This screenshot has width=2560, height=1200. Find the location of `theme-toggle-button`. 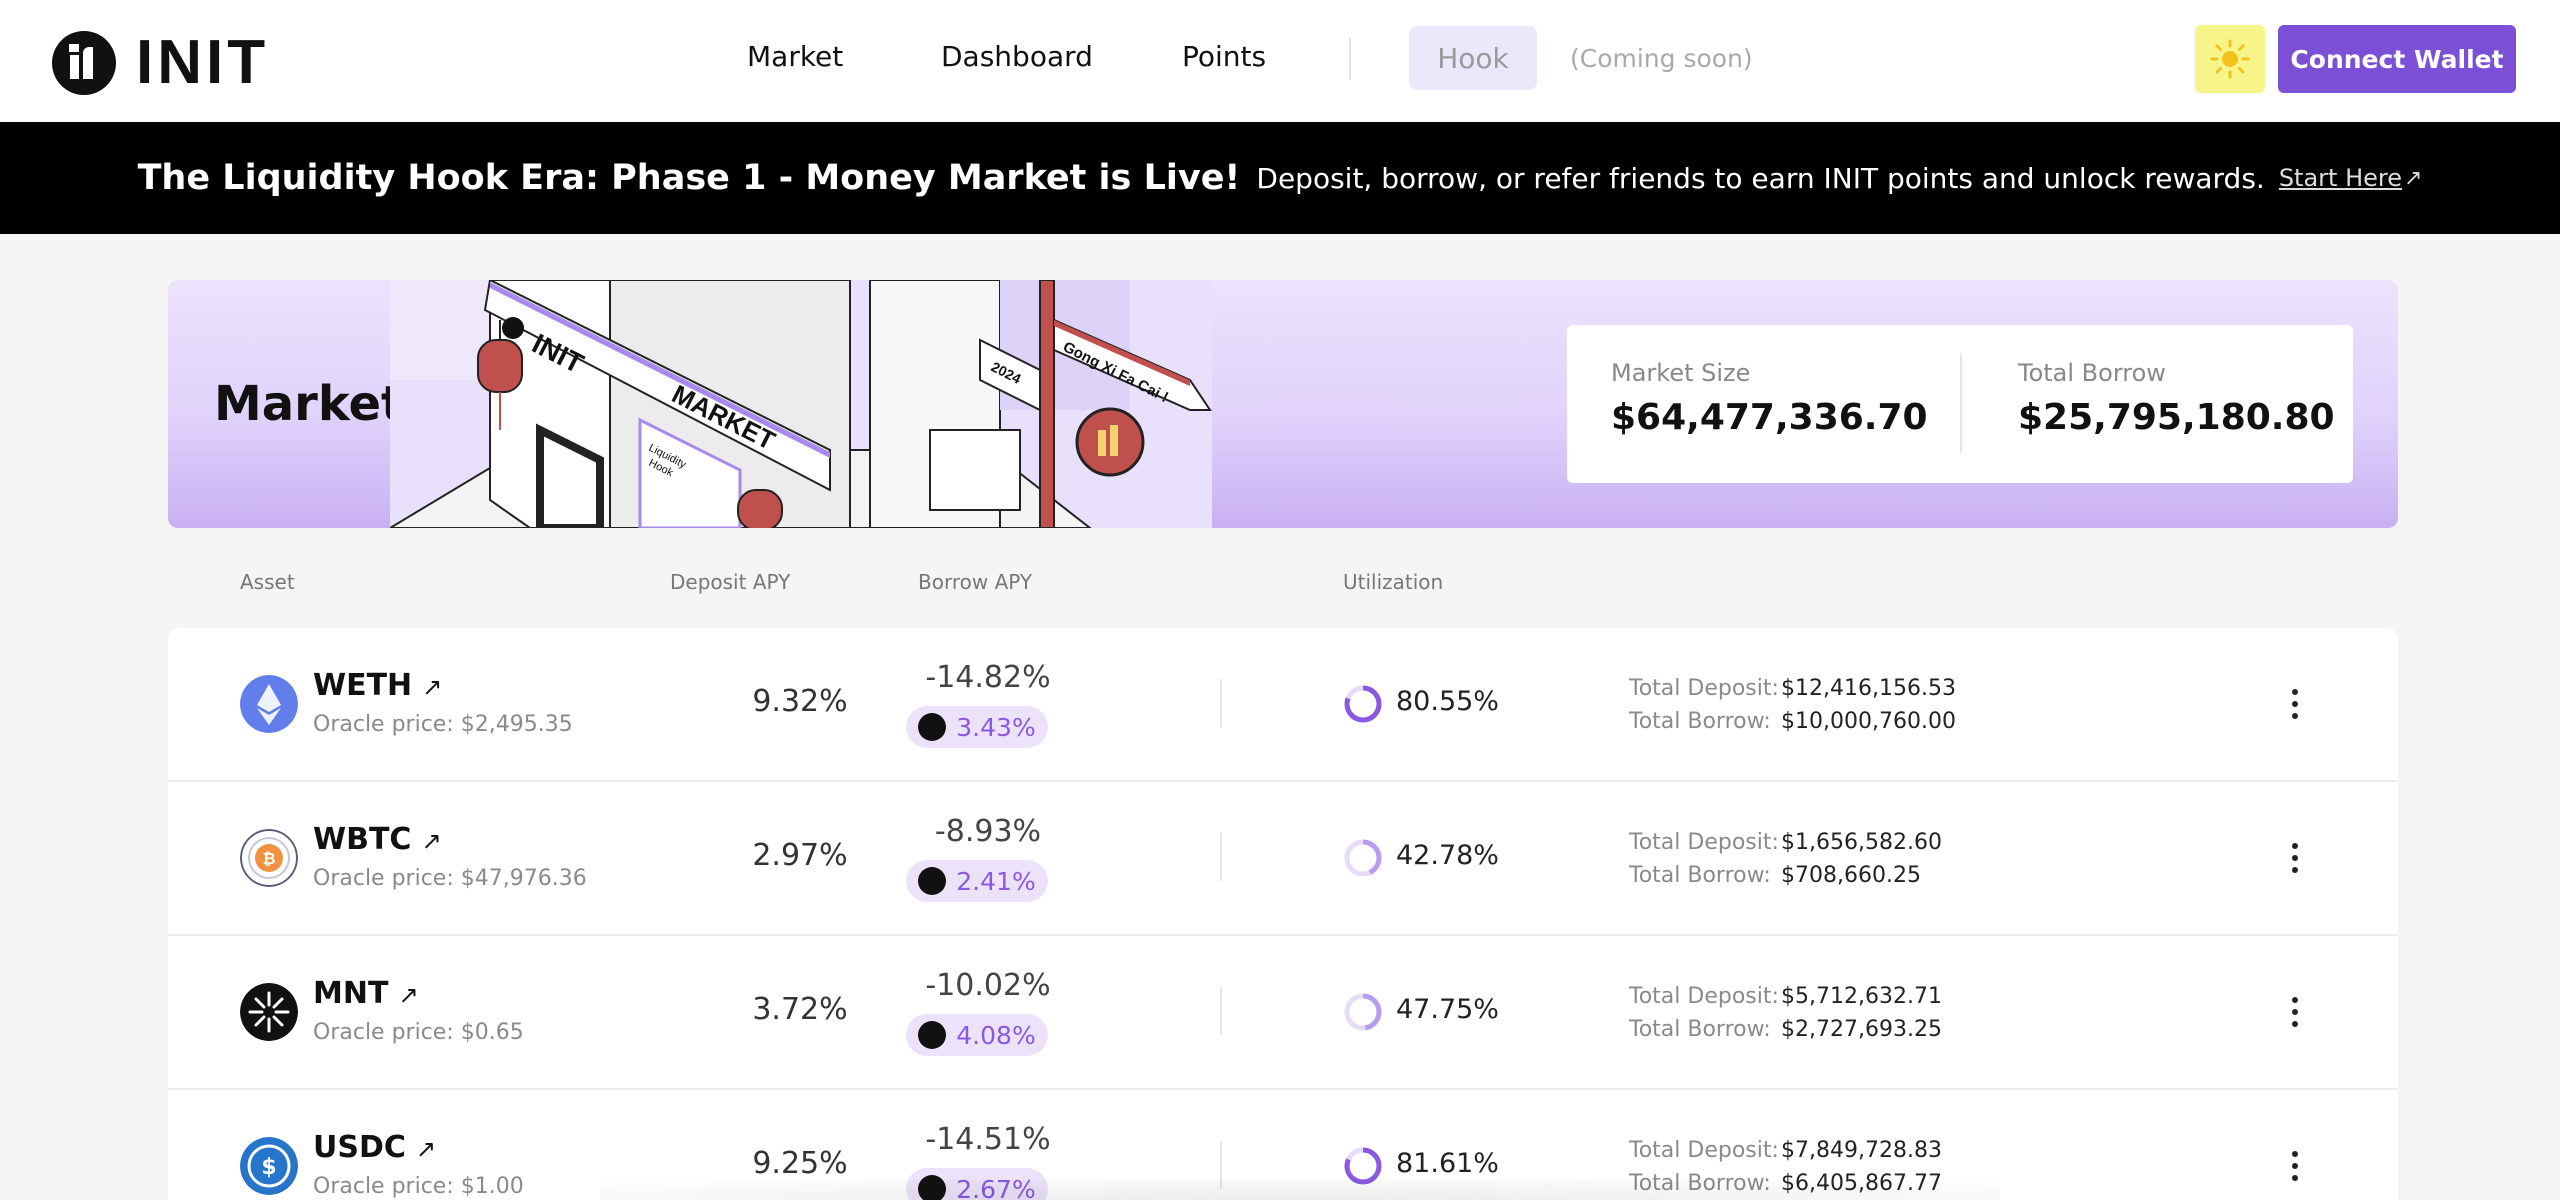

theme-toggle-button is located at coordinates (2230, 59).